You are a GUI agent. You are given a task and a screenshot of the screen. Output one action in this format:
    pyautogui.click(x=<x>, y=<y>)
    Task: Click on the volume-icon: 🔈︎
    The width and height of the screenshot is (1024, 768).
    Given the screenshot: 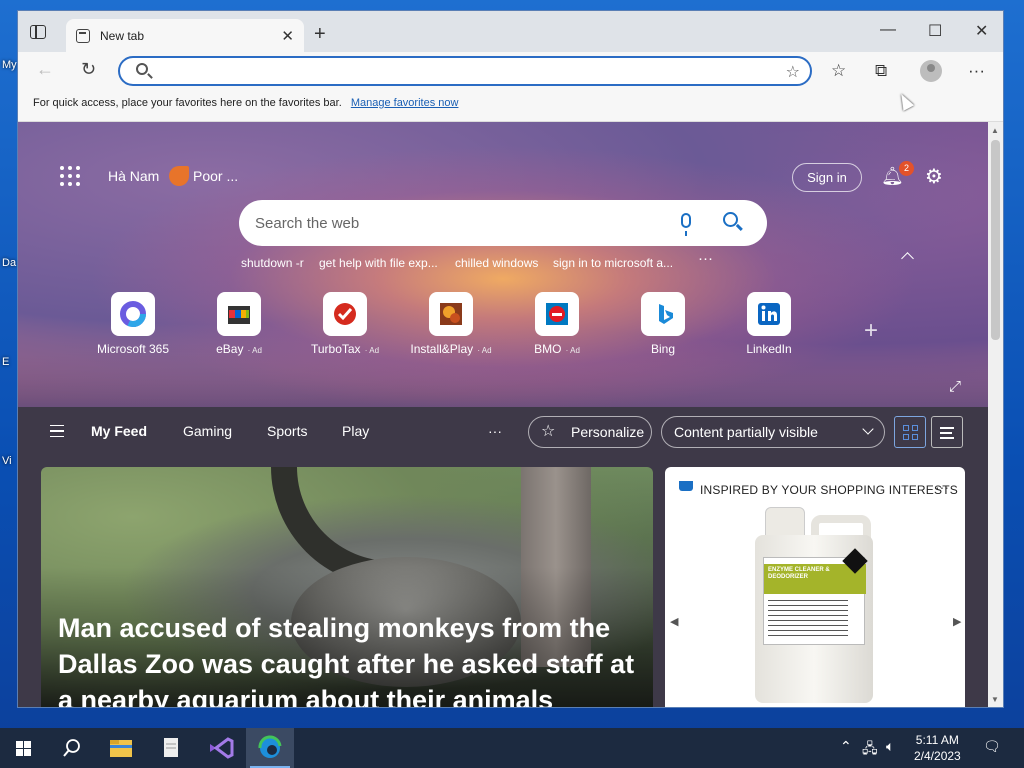 What is the action you would take?
    pyautogui.click(x=890, y=746)
    